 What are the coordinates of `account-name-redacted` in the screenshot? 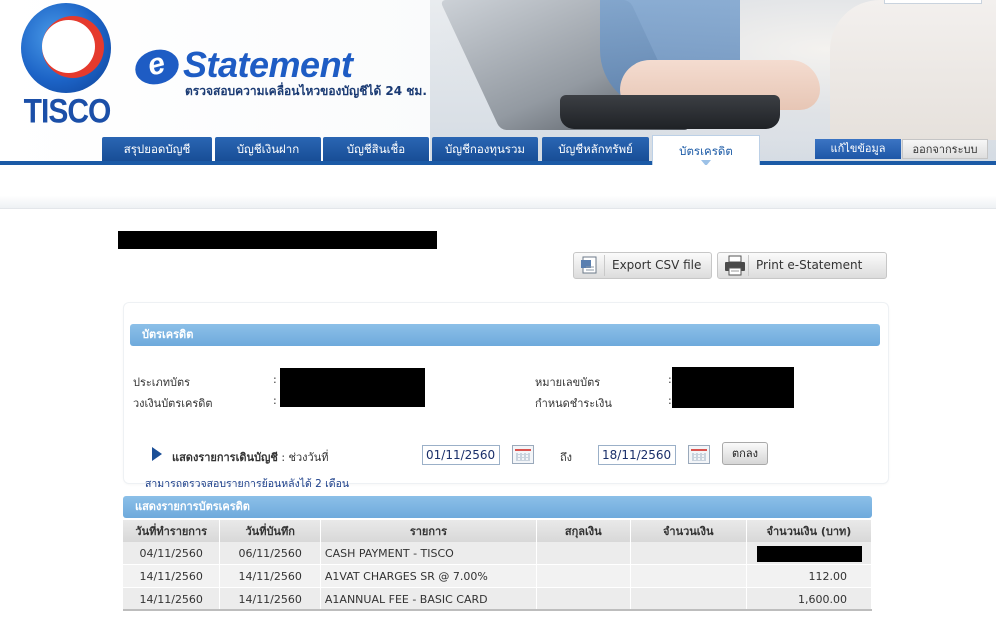 It's located at (277, 240).